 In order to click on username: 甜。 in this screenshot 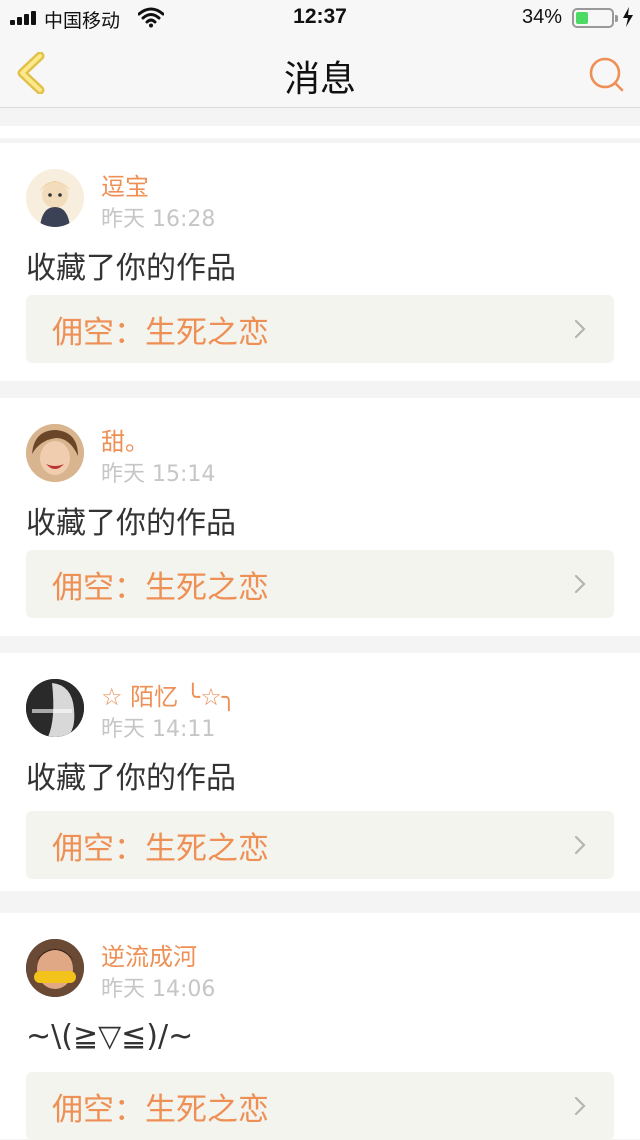, I will do `click(125, 439)`.